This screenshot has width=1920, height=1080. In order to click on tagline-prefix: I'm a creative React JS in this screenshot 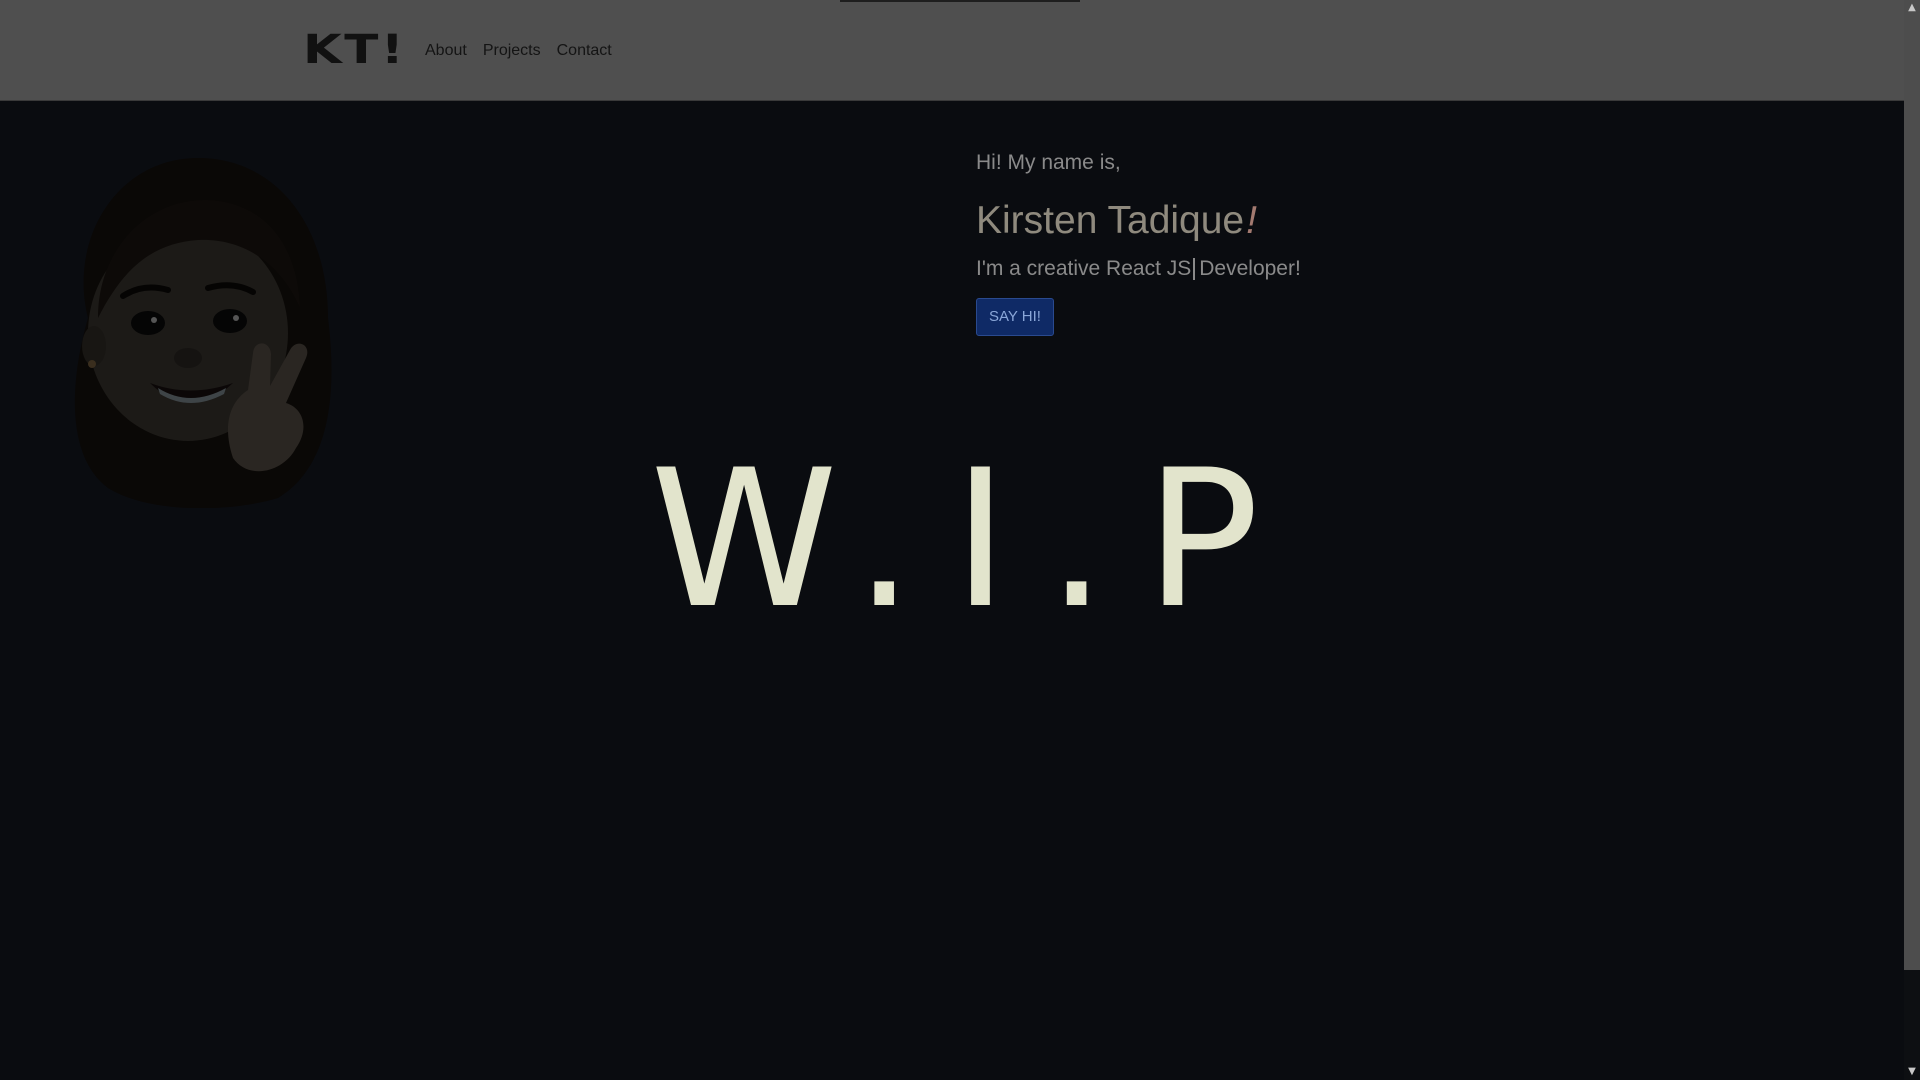, I will do `click(1084, 268)`.